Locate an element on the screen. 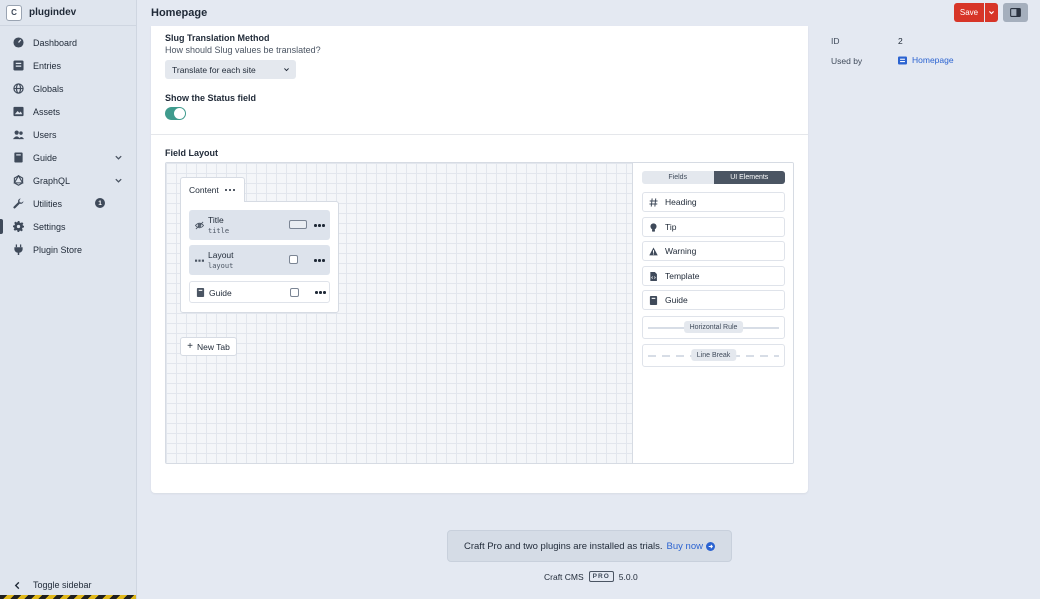  ui-element-label: Line Break is located at coordinates (713, 355).